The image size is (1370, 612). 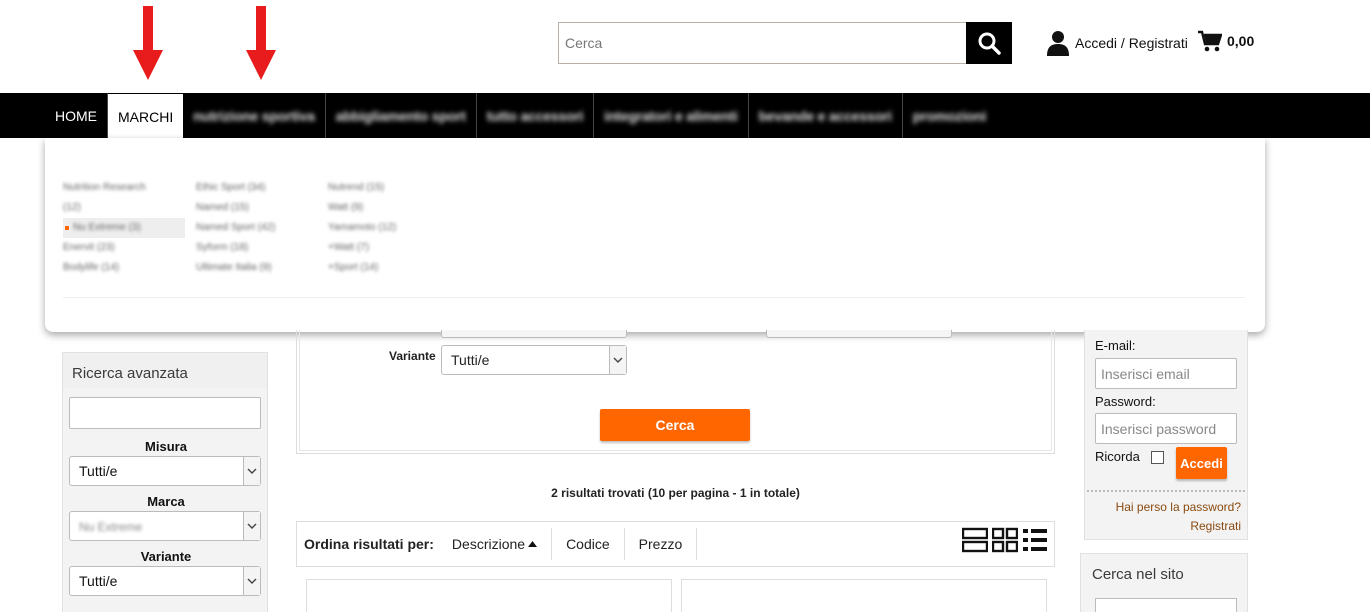 I want to click on search-submit-button: Cerca, so click(x=675, y=425).